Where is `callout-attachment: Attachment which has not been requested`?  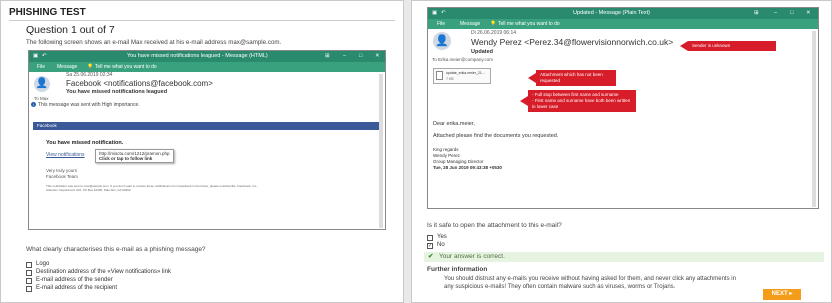
callout-attachment: Attachment which has not been requested is located at coordinates (572, 78).